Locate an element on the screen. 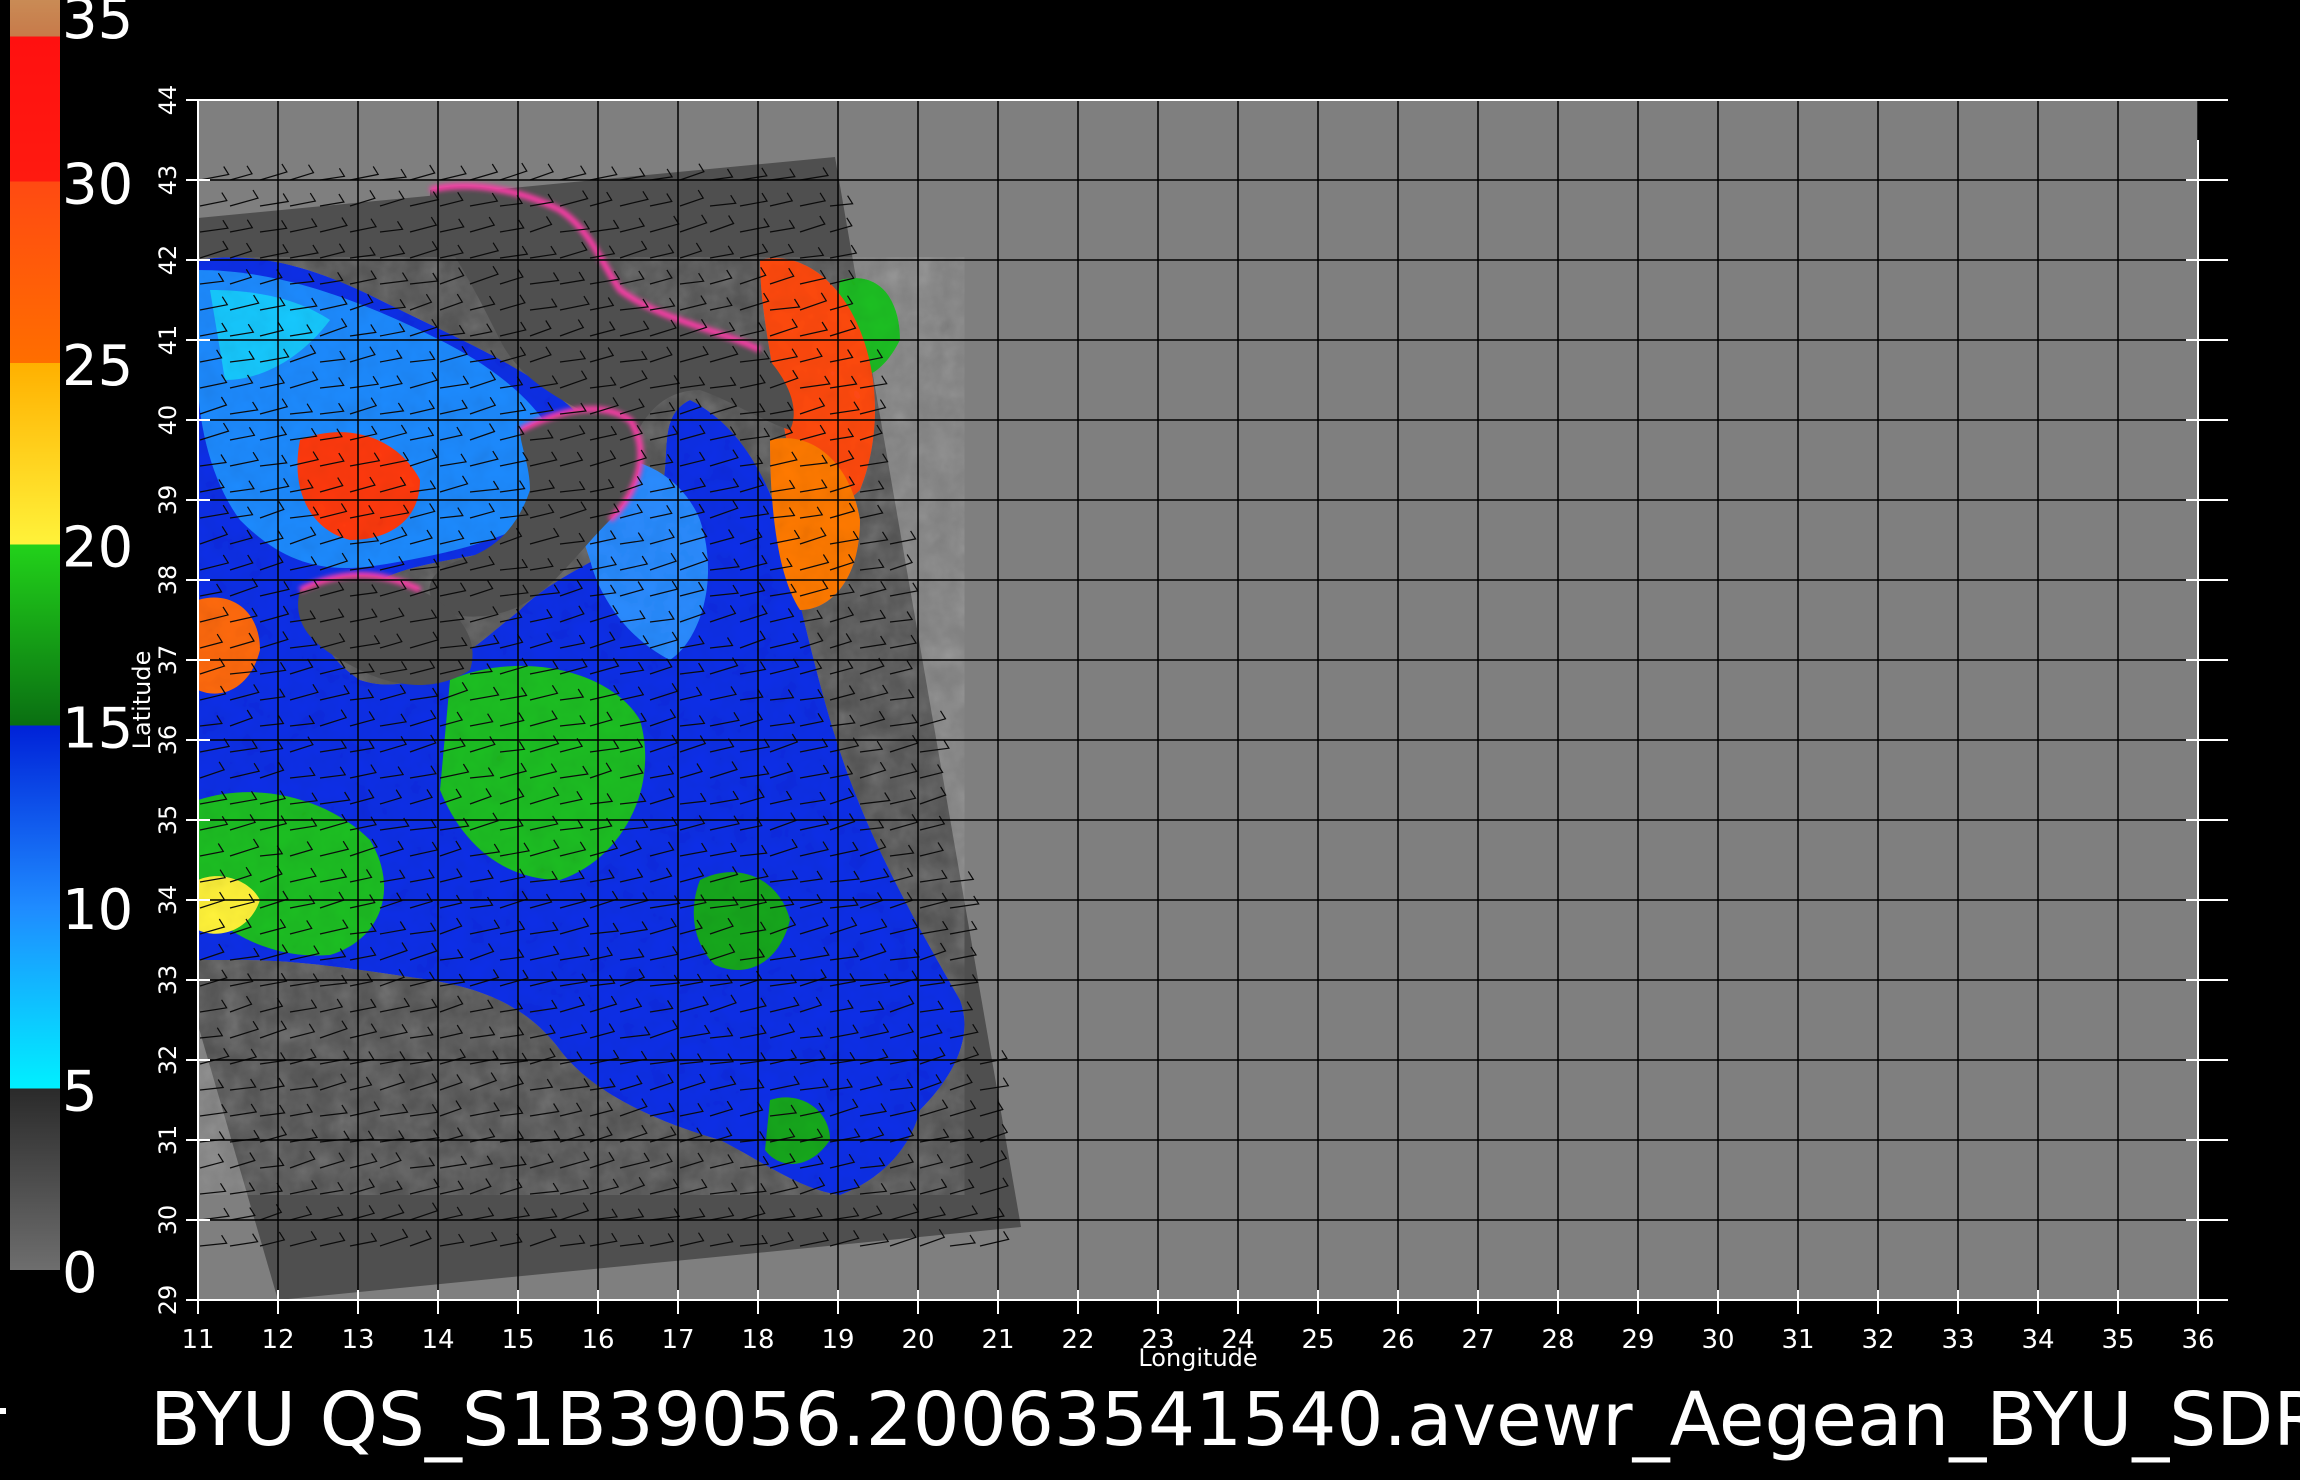 This screenshot has width=2300, height=1480. colorbar-label: 20 is located at coordinates (97, 547).